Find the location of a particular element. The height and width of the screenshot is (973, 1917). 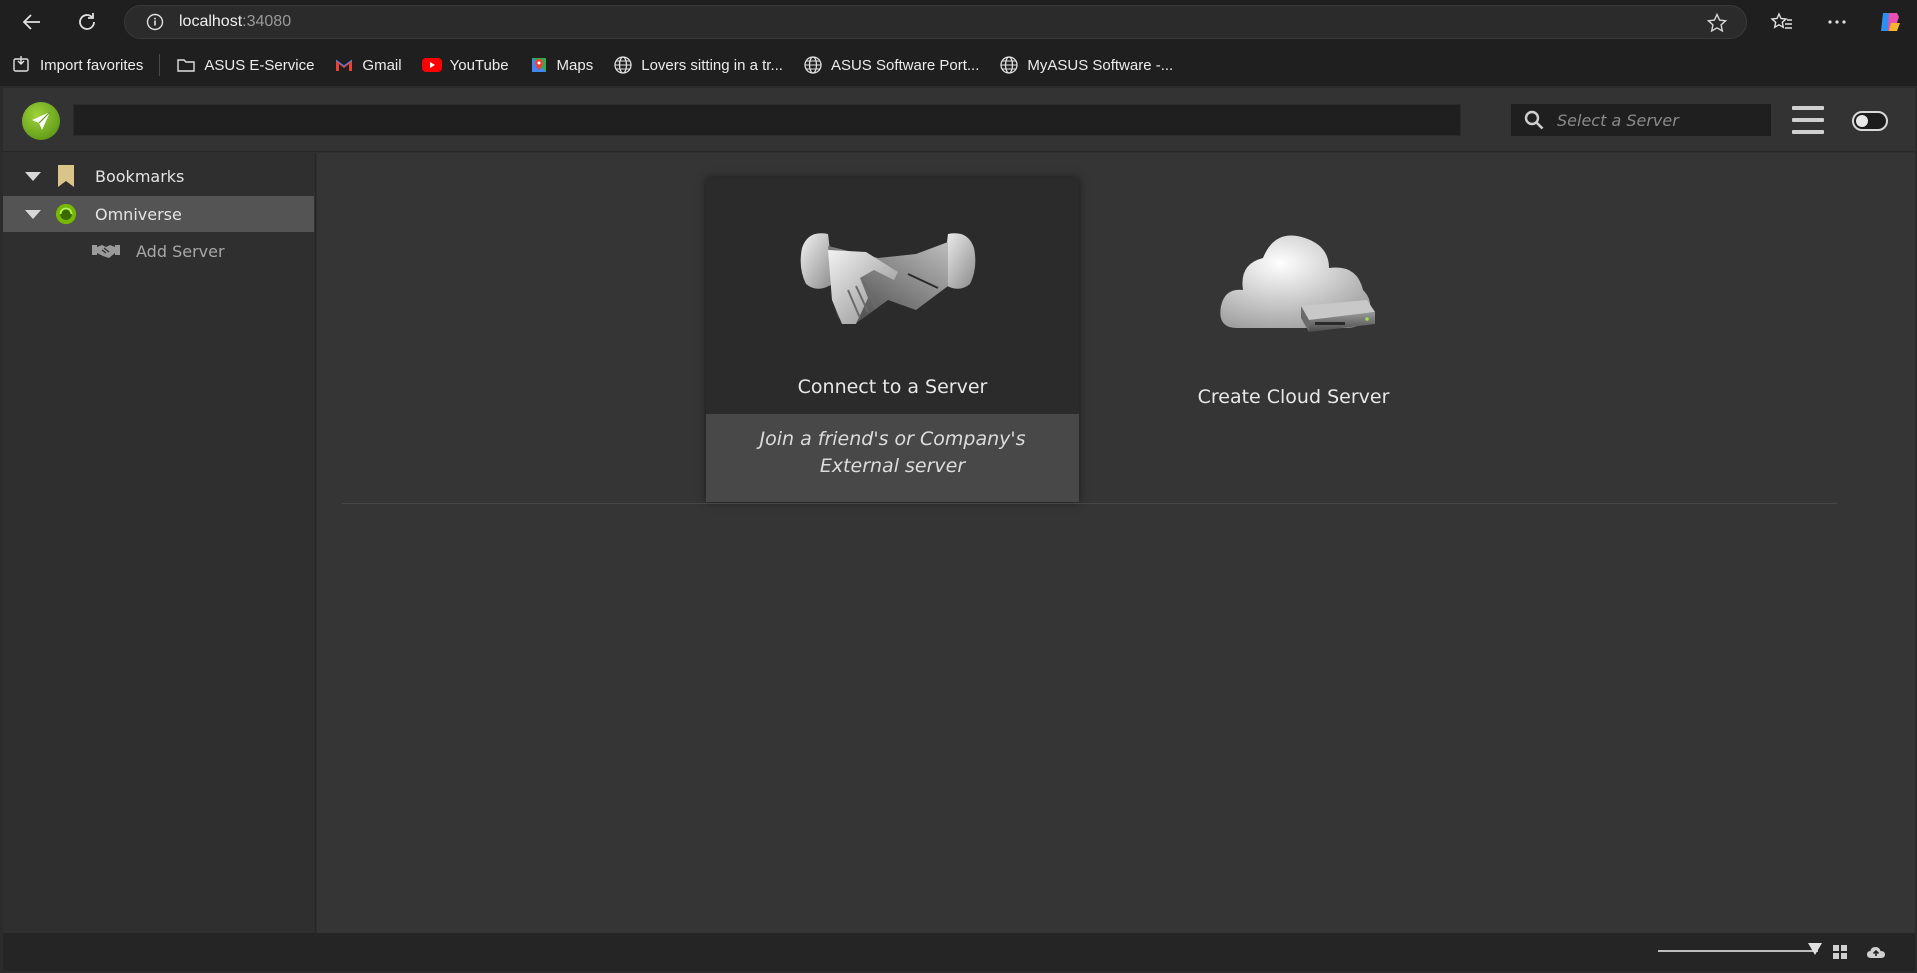

card-title: Connect to a Server is located at coordinates (892, 387).